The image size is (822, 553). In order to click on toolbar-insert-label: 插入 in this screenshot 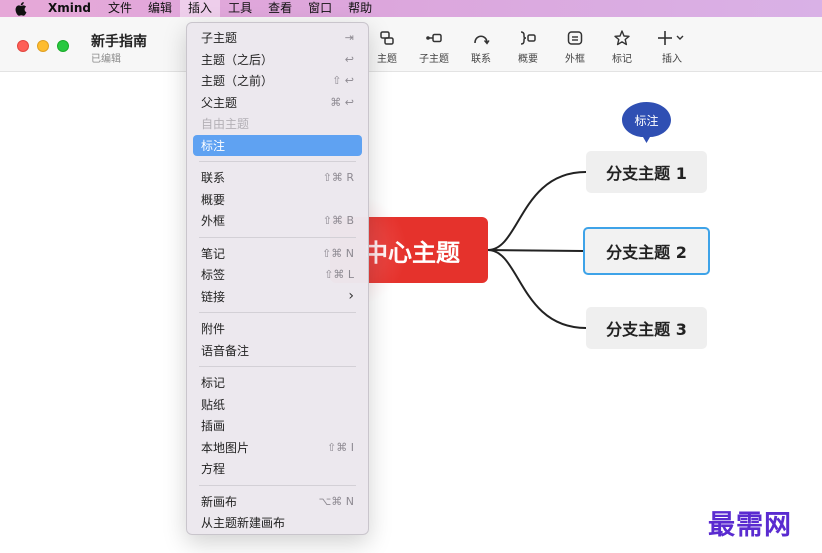, I will do `click(672, 59)`.